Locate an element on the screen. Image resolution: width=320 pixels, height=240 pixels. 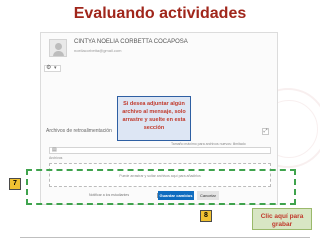
settings-menu: ⚙ ▾ is located at coordinates (52, 68).